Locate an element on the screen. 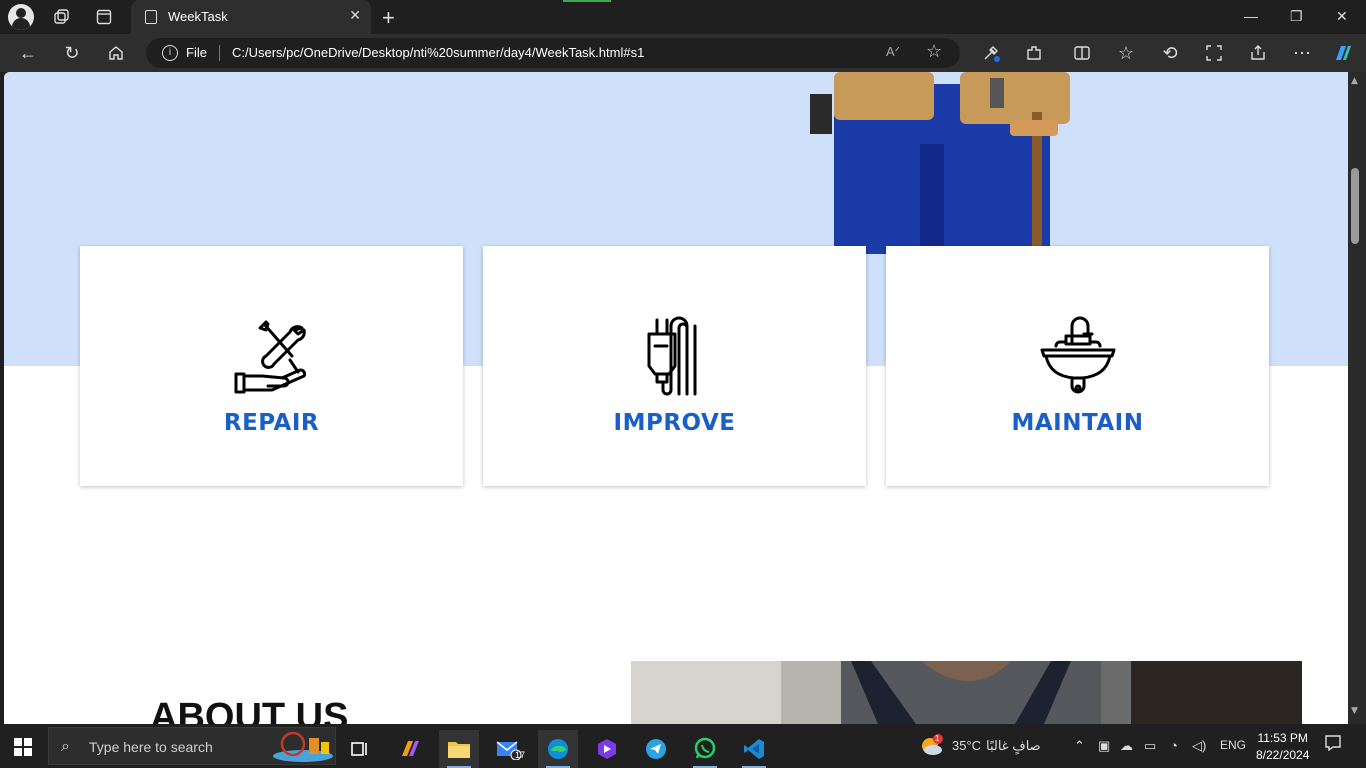 Image resolution: width=1366 pixels, height=768 pixels. share-icon is located at coordinates (1258, 53).